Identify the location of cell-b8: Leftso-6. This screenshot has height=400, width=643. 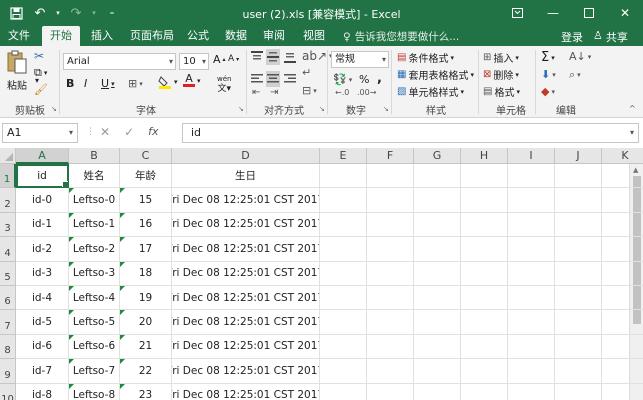
(94, 347).